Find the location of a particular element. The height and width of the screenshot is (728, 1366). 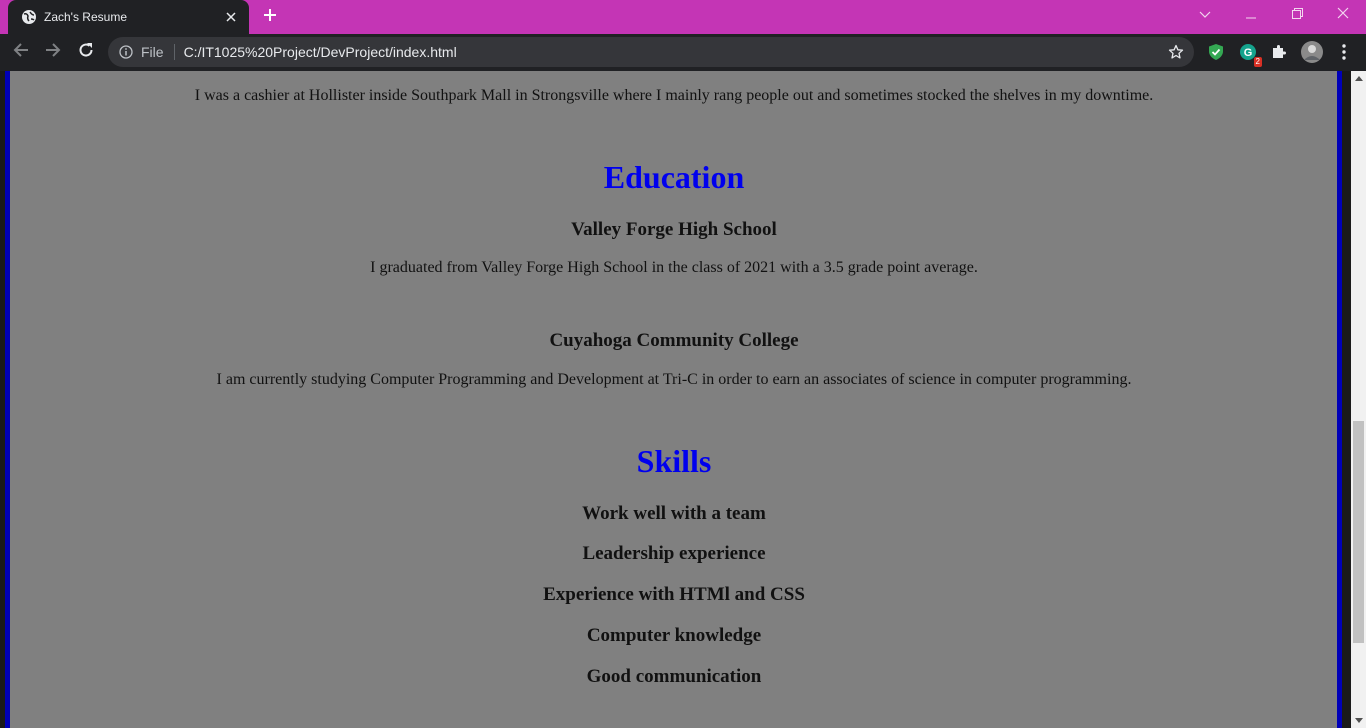

skill-item: Experience with HTMl and CSS is located at coordinates (674, 594).